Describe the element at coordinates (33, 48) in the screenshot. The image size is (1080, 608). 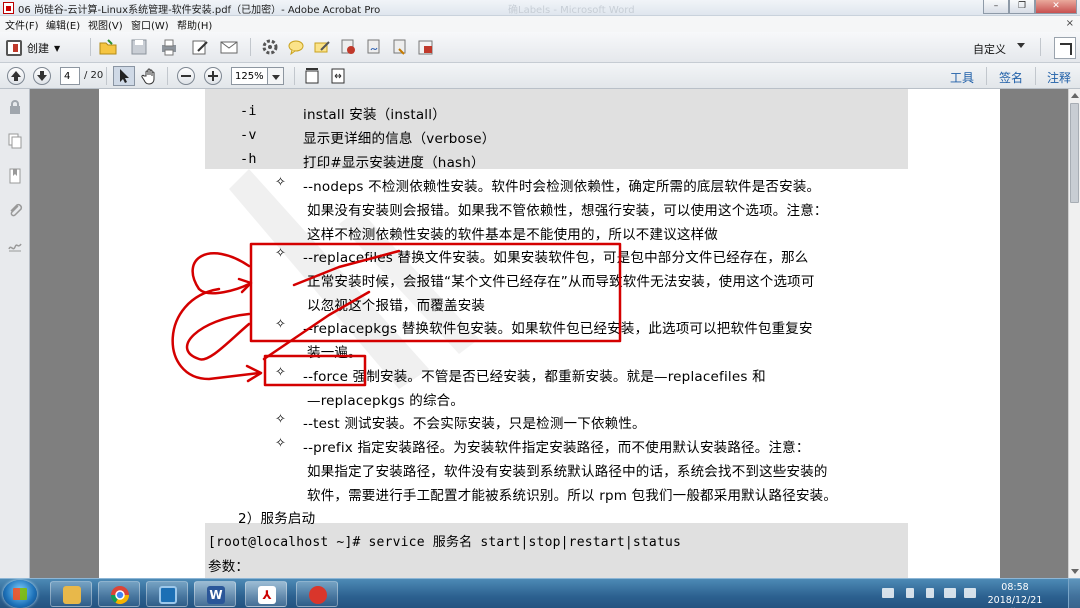
I see `create-button: 创建 ▼` at that location.